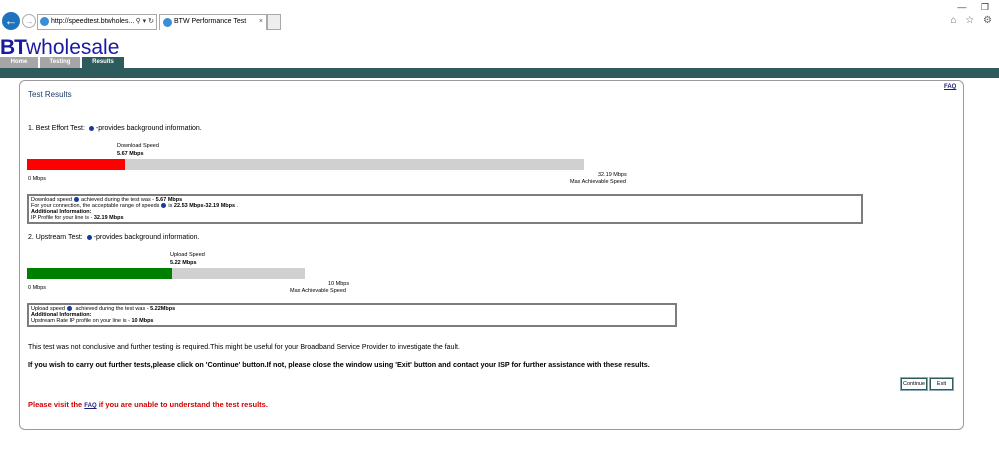  What do you see at coordinates (60, 47) in the screenshot?
I see `bt-wholesale-logo: BTwholesale` at bounding box center [60, 47].